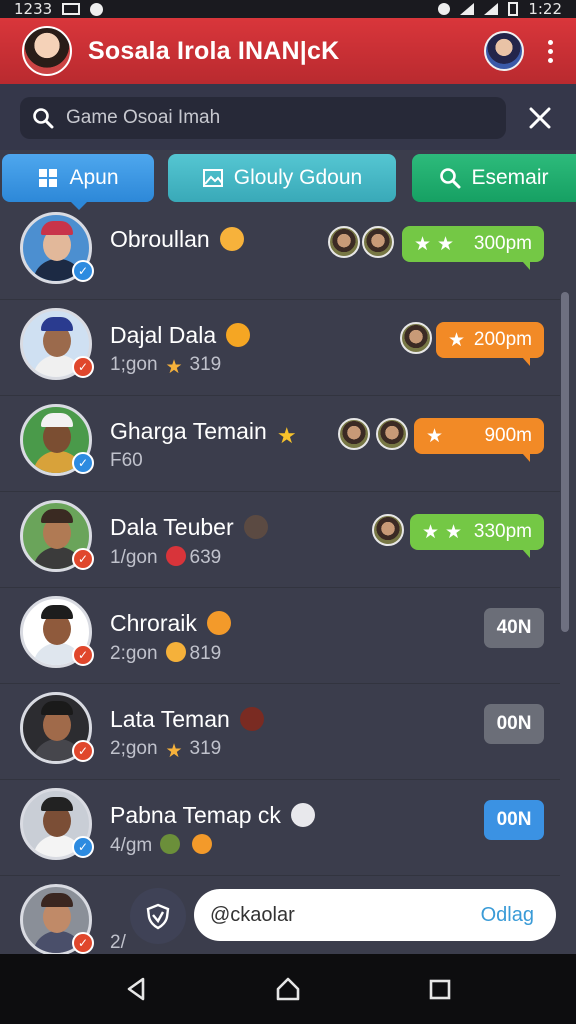  I want to click on contact-name: Gharga Temain ★, so click(204, 433).